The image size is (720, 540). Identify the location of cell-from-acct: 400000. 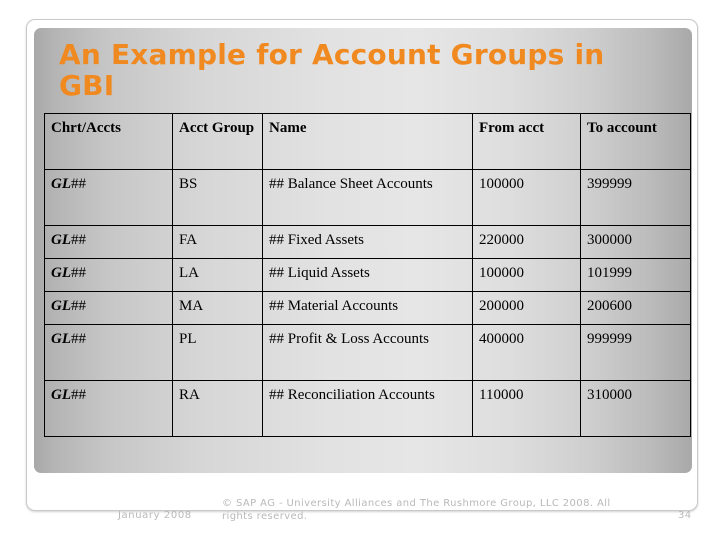
(526, 352).